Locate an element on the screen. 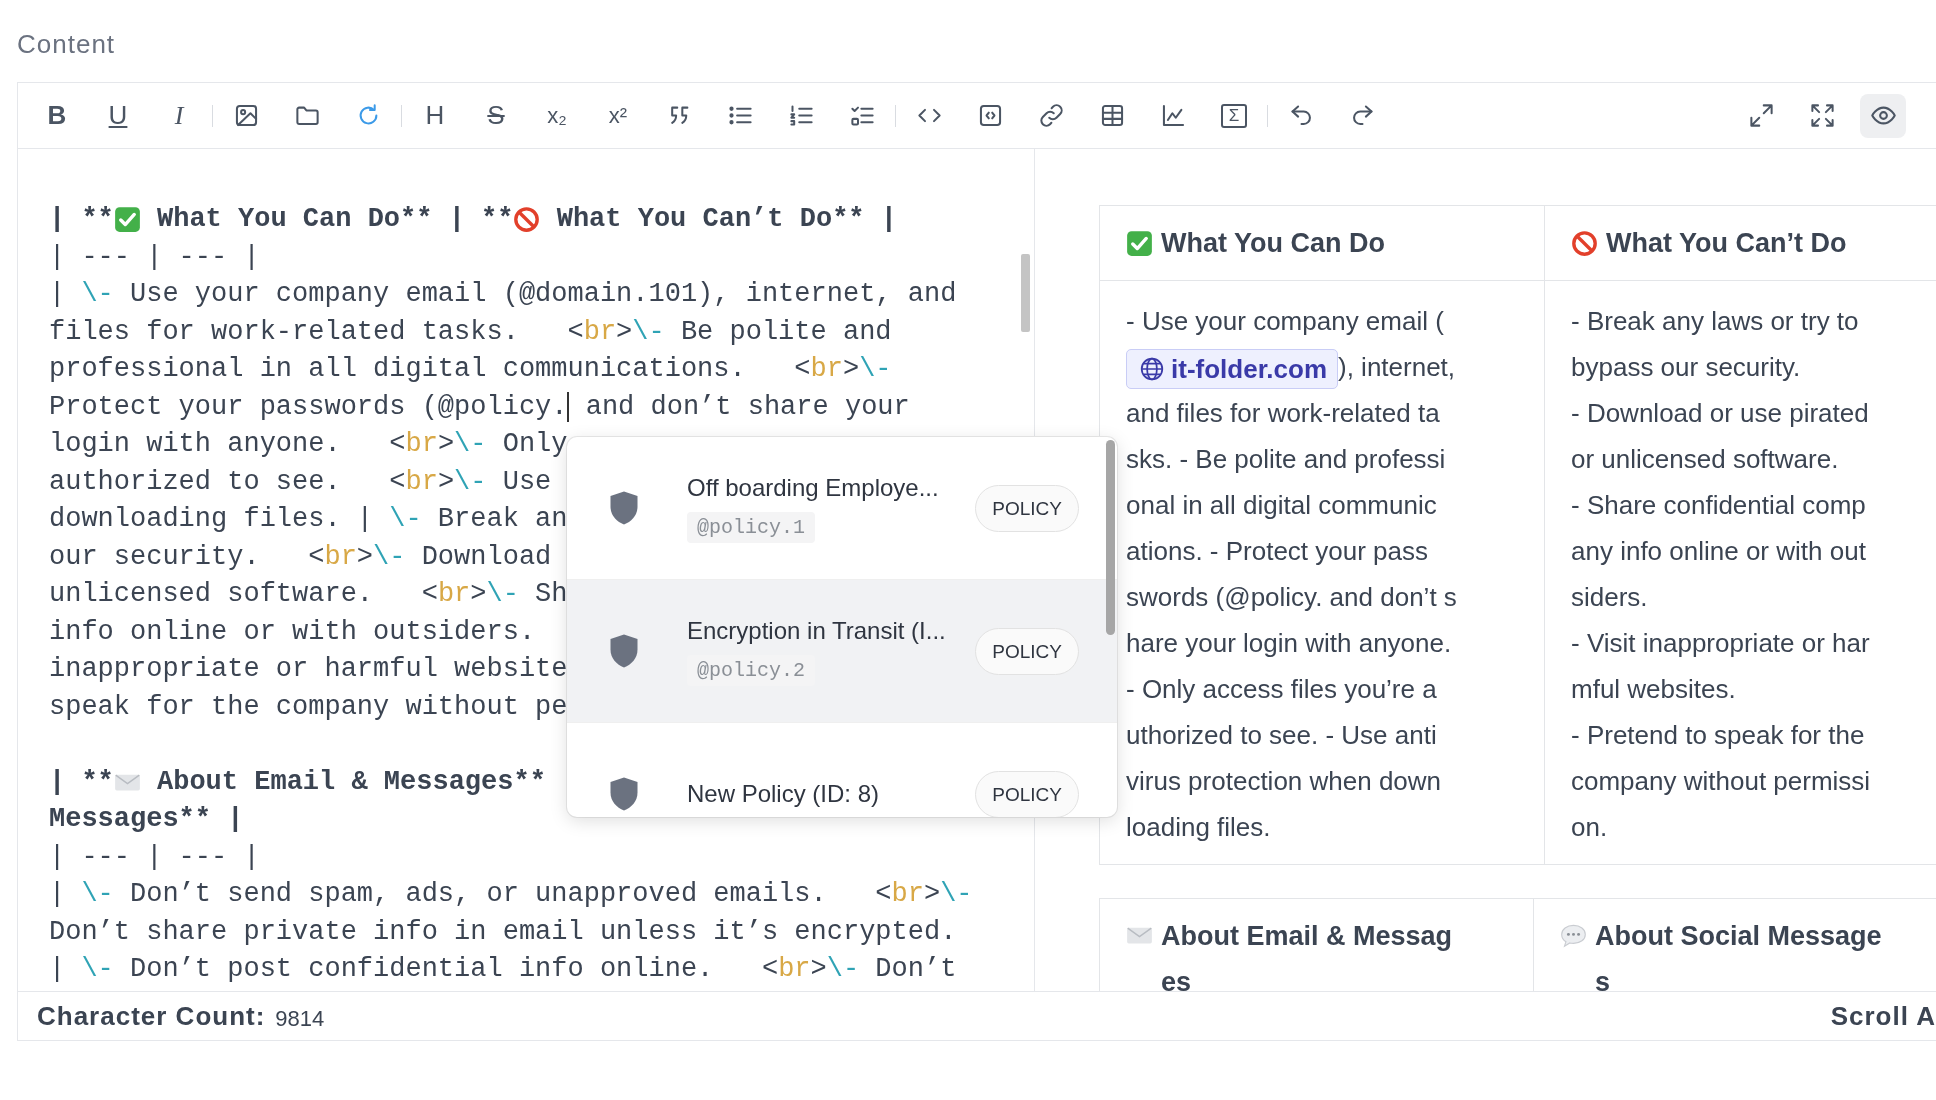 This screenshot has width=1936, height=1100. mention-option: Encryption in Transit (I... @policy.2 POLICY is located at coordinates (842, 651).